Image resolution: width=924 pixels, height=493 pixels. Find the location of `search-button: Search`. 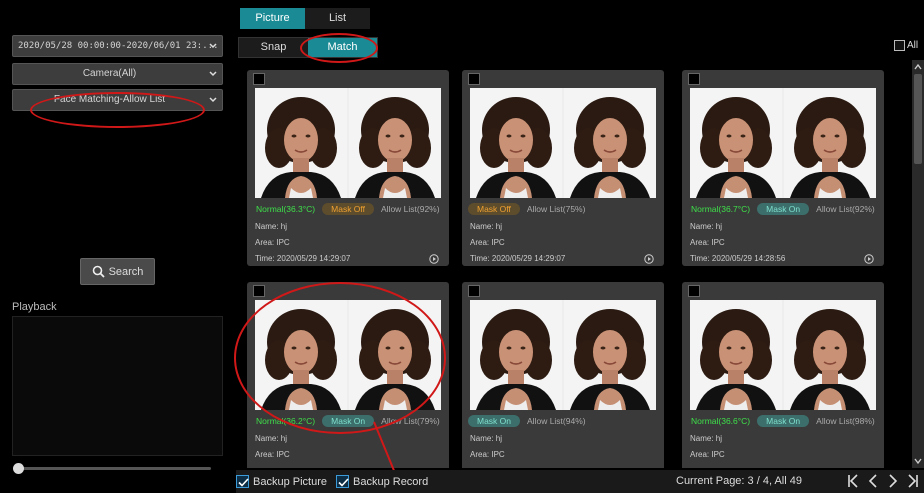

search-button: Search is located at coordinates (117, 271).